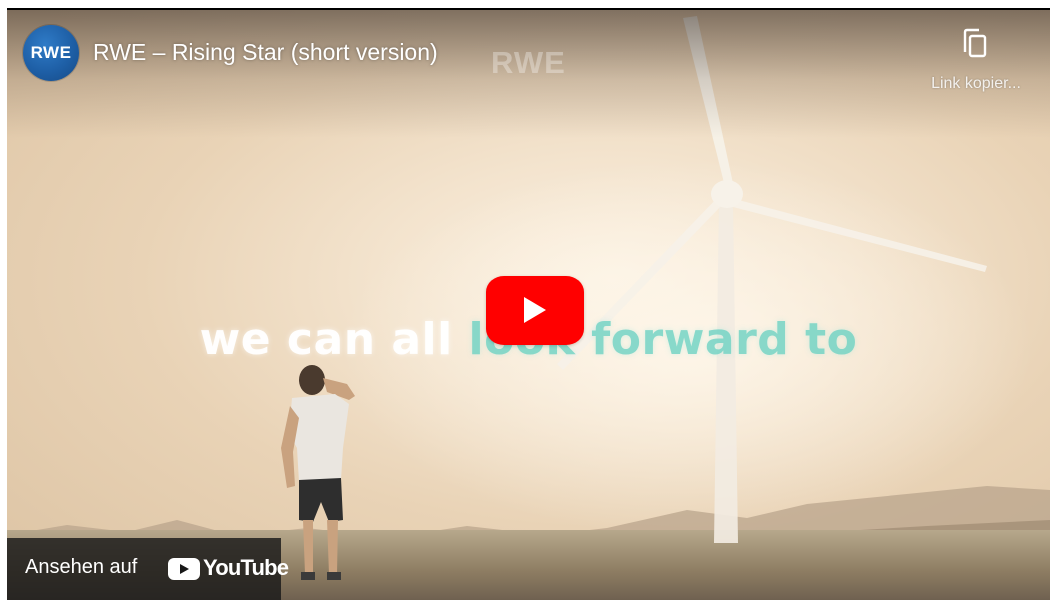  I want to click on play-icon, so click(535, 310).